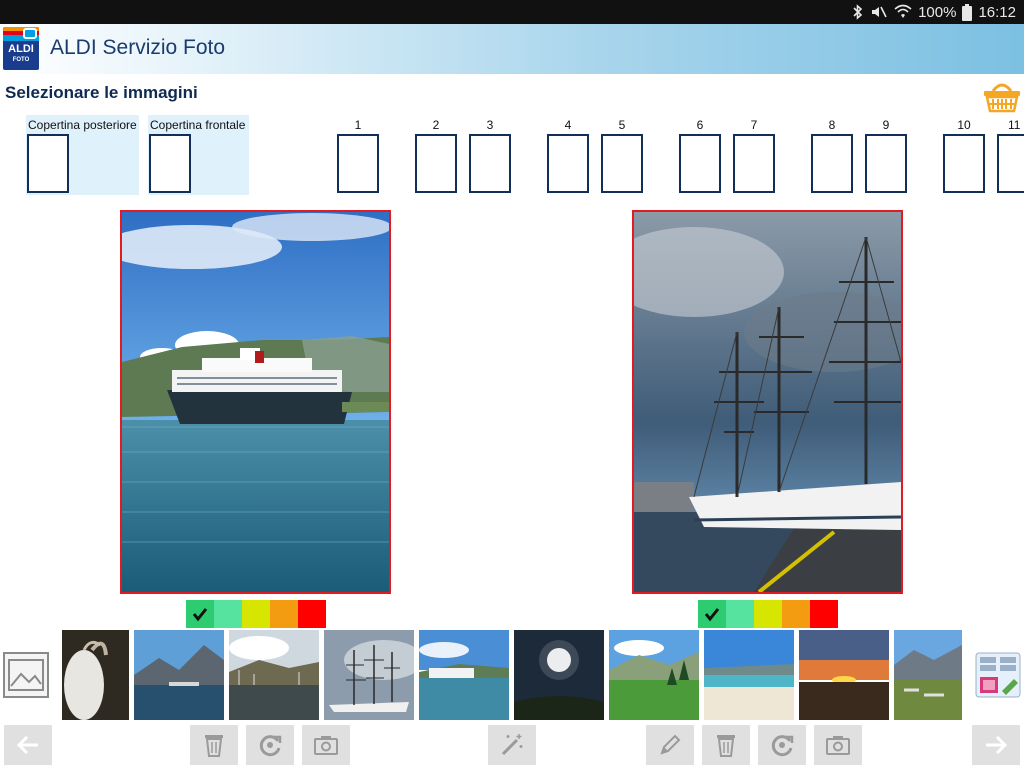 The image size is (1024, 768). What do you see at coordinates (749, 675) in the screenshot?
I see `thumbnail-beach` at bounding box center [749, 675].